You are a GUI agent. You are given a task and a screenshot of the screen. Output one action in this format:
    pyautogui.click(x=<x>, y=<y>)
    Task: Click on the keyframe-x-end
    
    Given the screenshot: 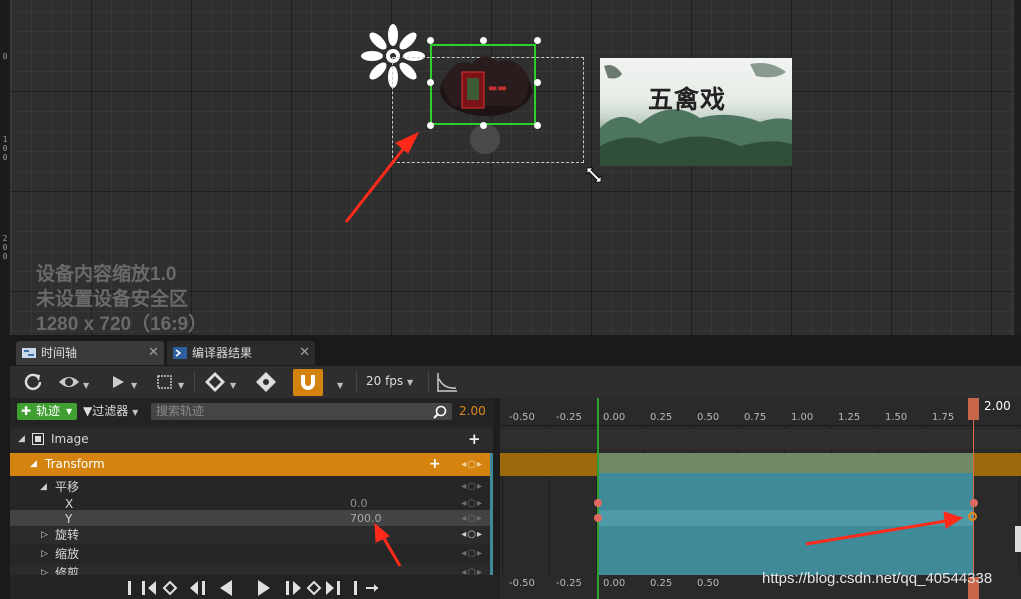 What is the action you would take?
    pyautogui.click(x=974, y=503)
    